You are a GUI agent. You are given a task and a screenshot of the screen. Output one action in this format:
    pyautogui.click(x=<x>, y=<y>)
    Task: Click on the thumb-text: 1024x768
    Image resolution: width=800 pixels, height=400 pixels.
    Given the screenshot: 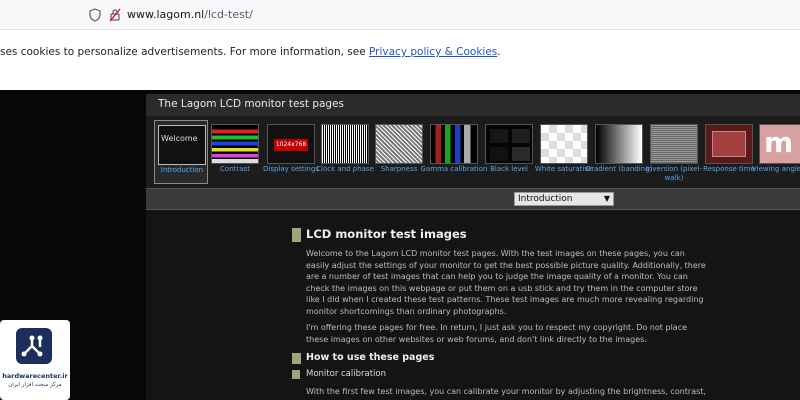 What is the action you would take?
    pyautogui.click(x=291, y=145)
    